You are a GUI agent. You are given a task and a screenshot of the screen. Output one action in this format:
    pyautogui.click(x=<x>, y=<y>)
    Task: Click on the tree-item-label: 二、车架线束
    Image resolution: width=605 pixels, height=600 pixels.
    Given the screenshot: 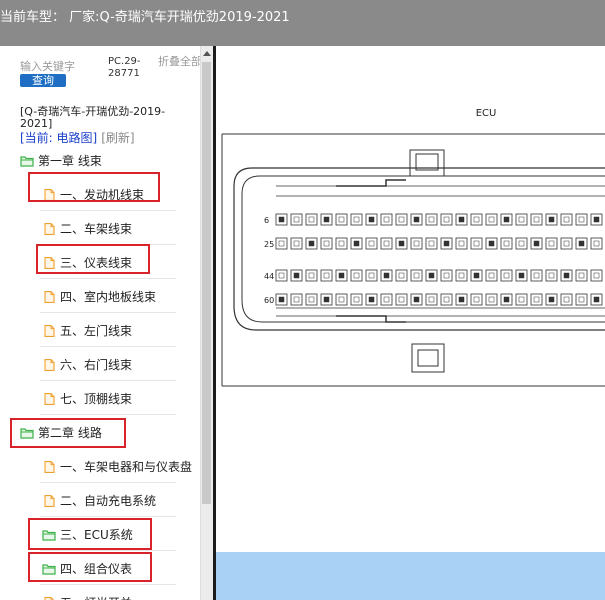 What is the action you would take?
    pyautogui.click(x=96, y=229)
    